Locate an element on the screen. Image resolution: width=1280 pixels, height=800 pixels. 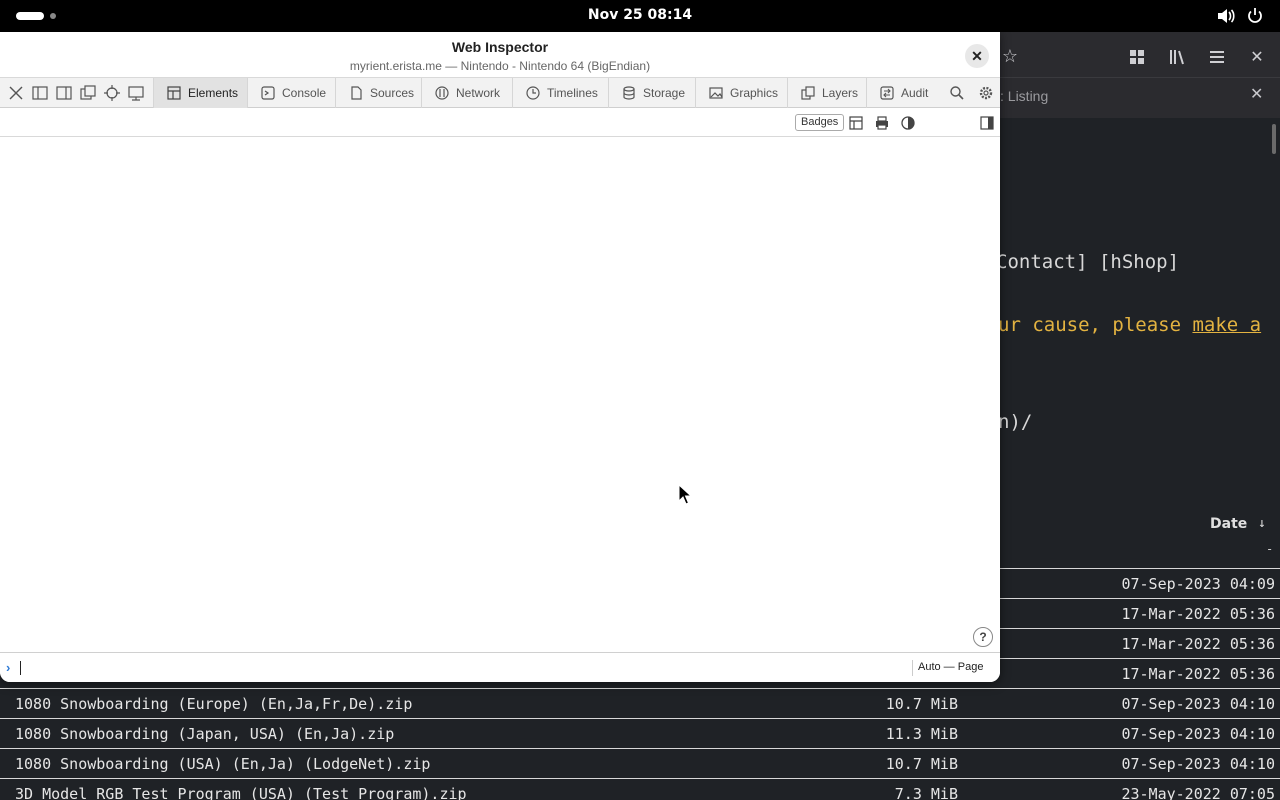
hamburger-menu-icon is located at coordinates (1217, 57).